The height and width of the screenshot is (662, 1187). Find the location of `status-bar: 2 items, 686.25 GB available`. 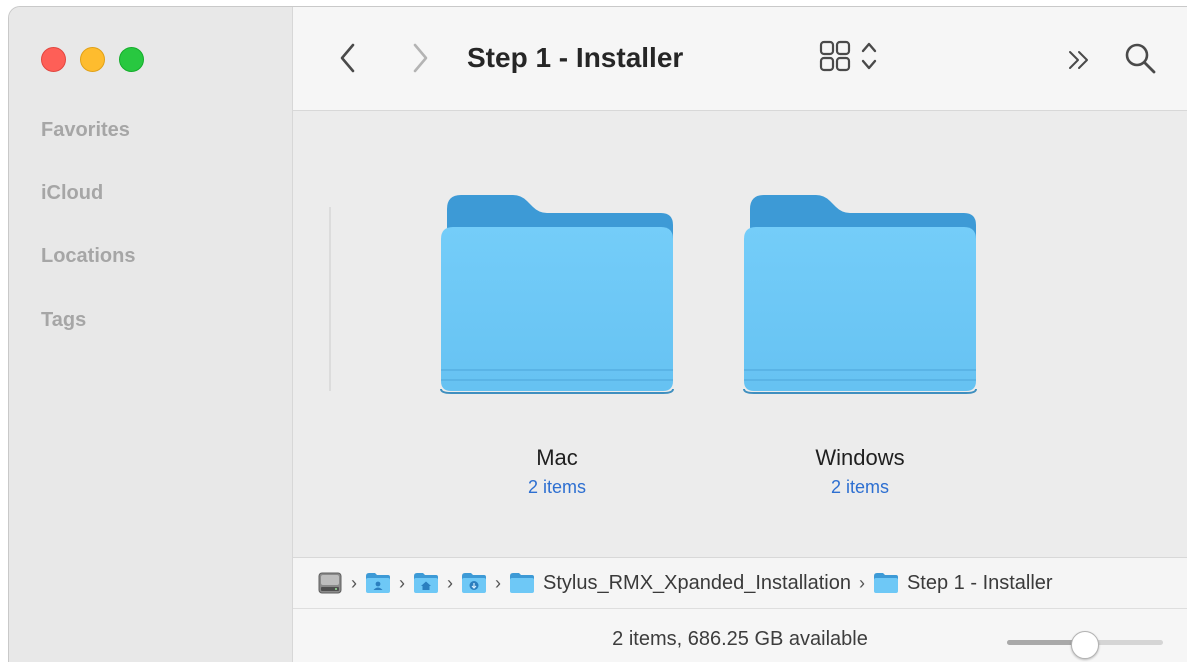

status-bar: 2 items, 686.25 GB available is located at coordinates (740, 635).